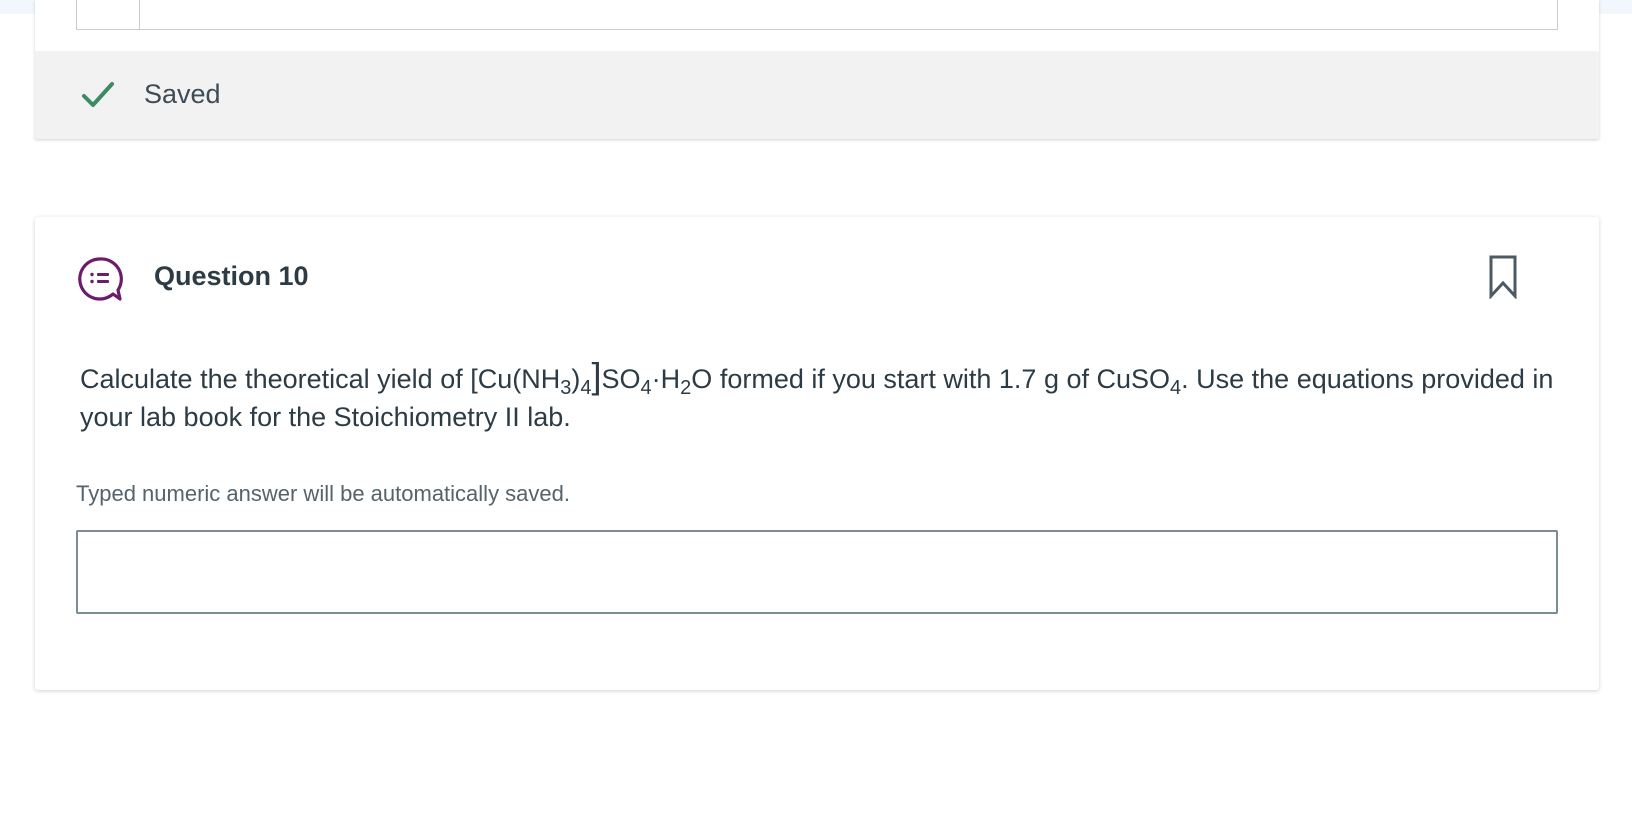 Image resolution: width=1632 pixels, height=838 pixels. Describe the element at coordinates (1503, 277) in the screenshot. I see `bookmark-icon` at that location.